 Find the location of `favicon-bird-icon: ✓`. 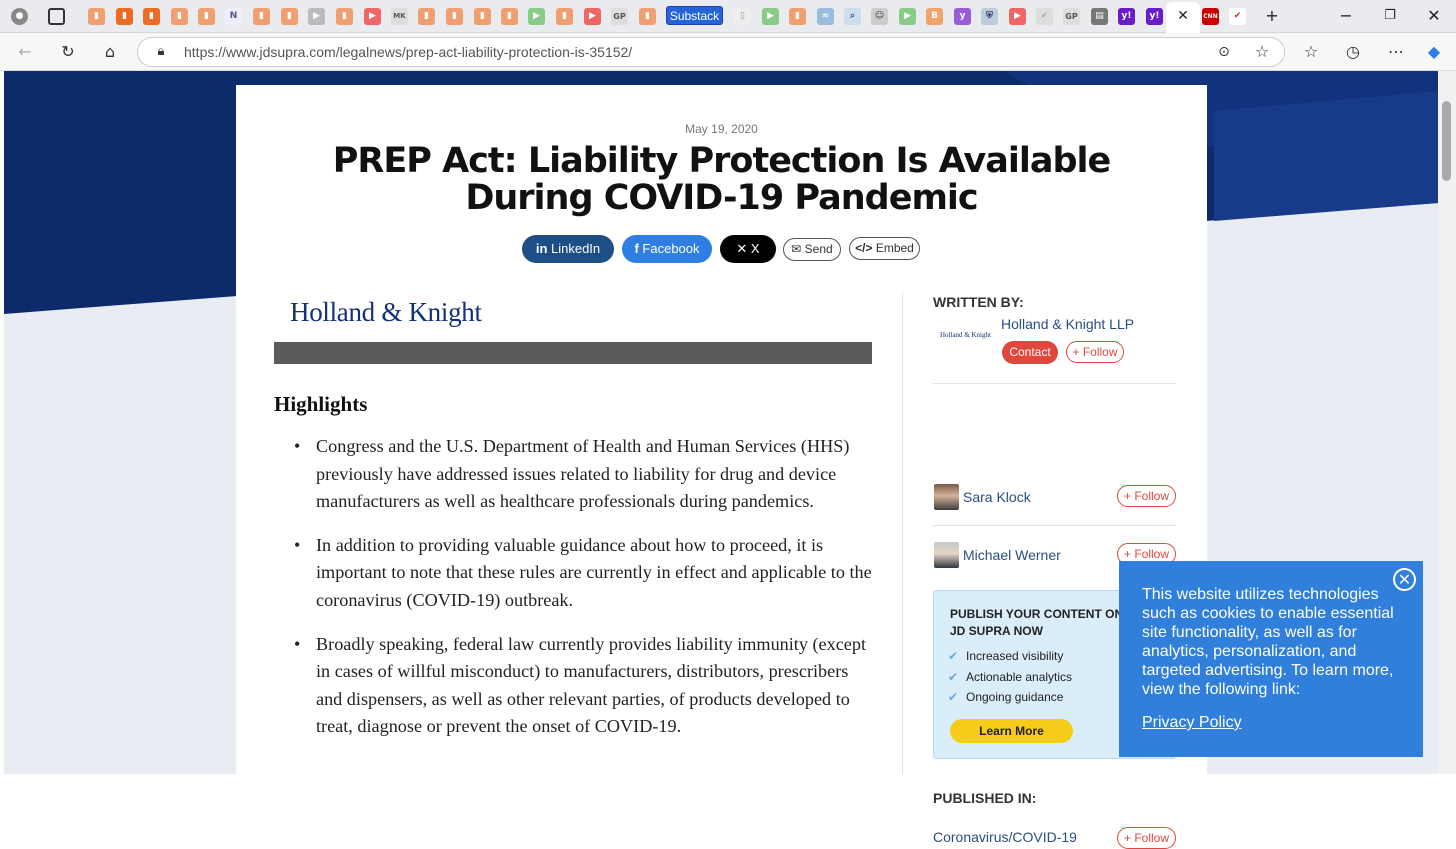

favicon-bird-icon: ✓ is located at coordinates (1044, 16).